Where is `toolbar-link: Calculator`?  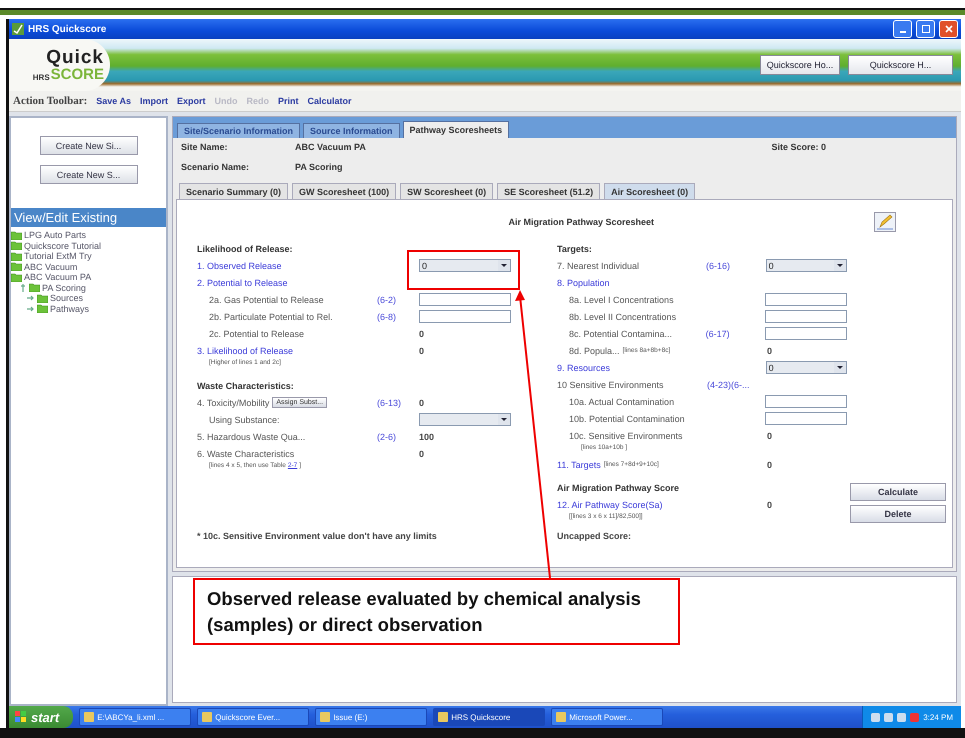
toolbar-link: Calculator is located at coordinates (330, 101).